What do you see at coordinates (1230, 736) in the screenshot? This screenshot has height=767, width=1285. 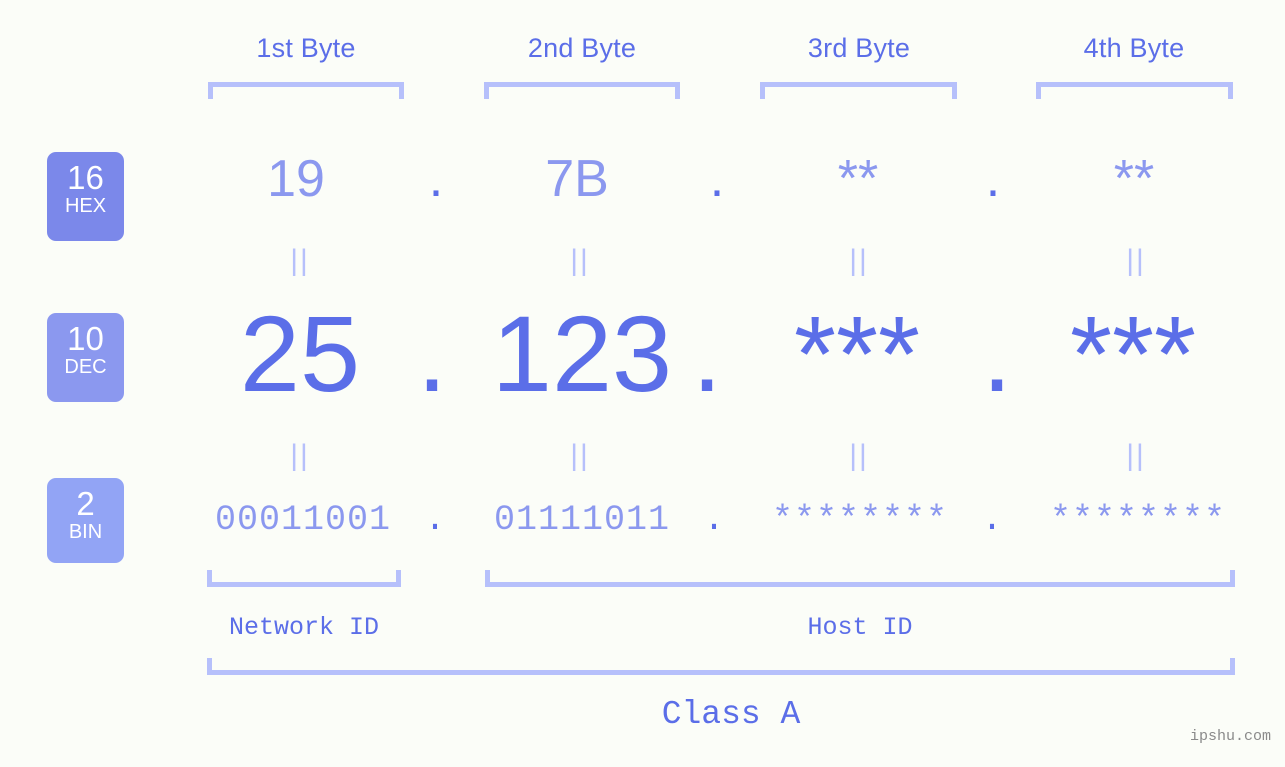 I see `site-watermark: ipshu.com` at bounding box center [1230, 736].